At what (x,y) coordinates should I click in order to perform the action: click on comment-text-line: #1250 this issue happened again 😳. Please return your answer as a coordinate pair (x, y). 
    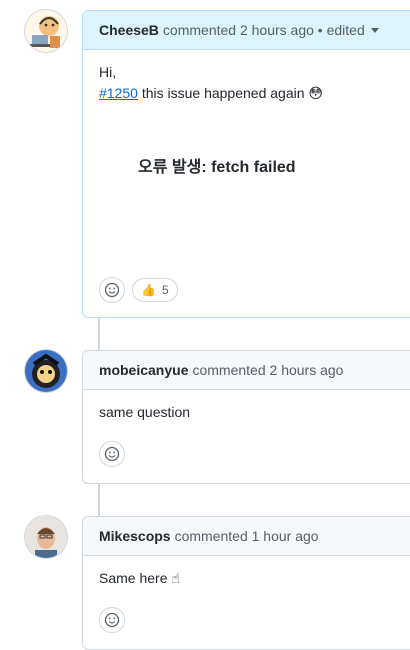
    Looking at the image, I should click on (253, 94).